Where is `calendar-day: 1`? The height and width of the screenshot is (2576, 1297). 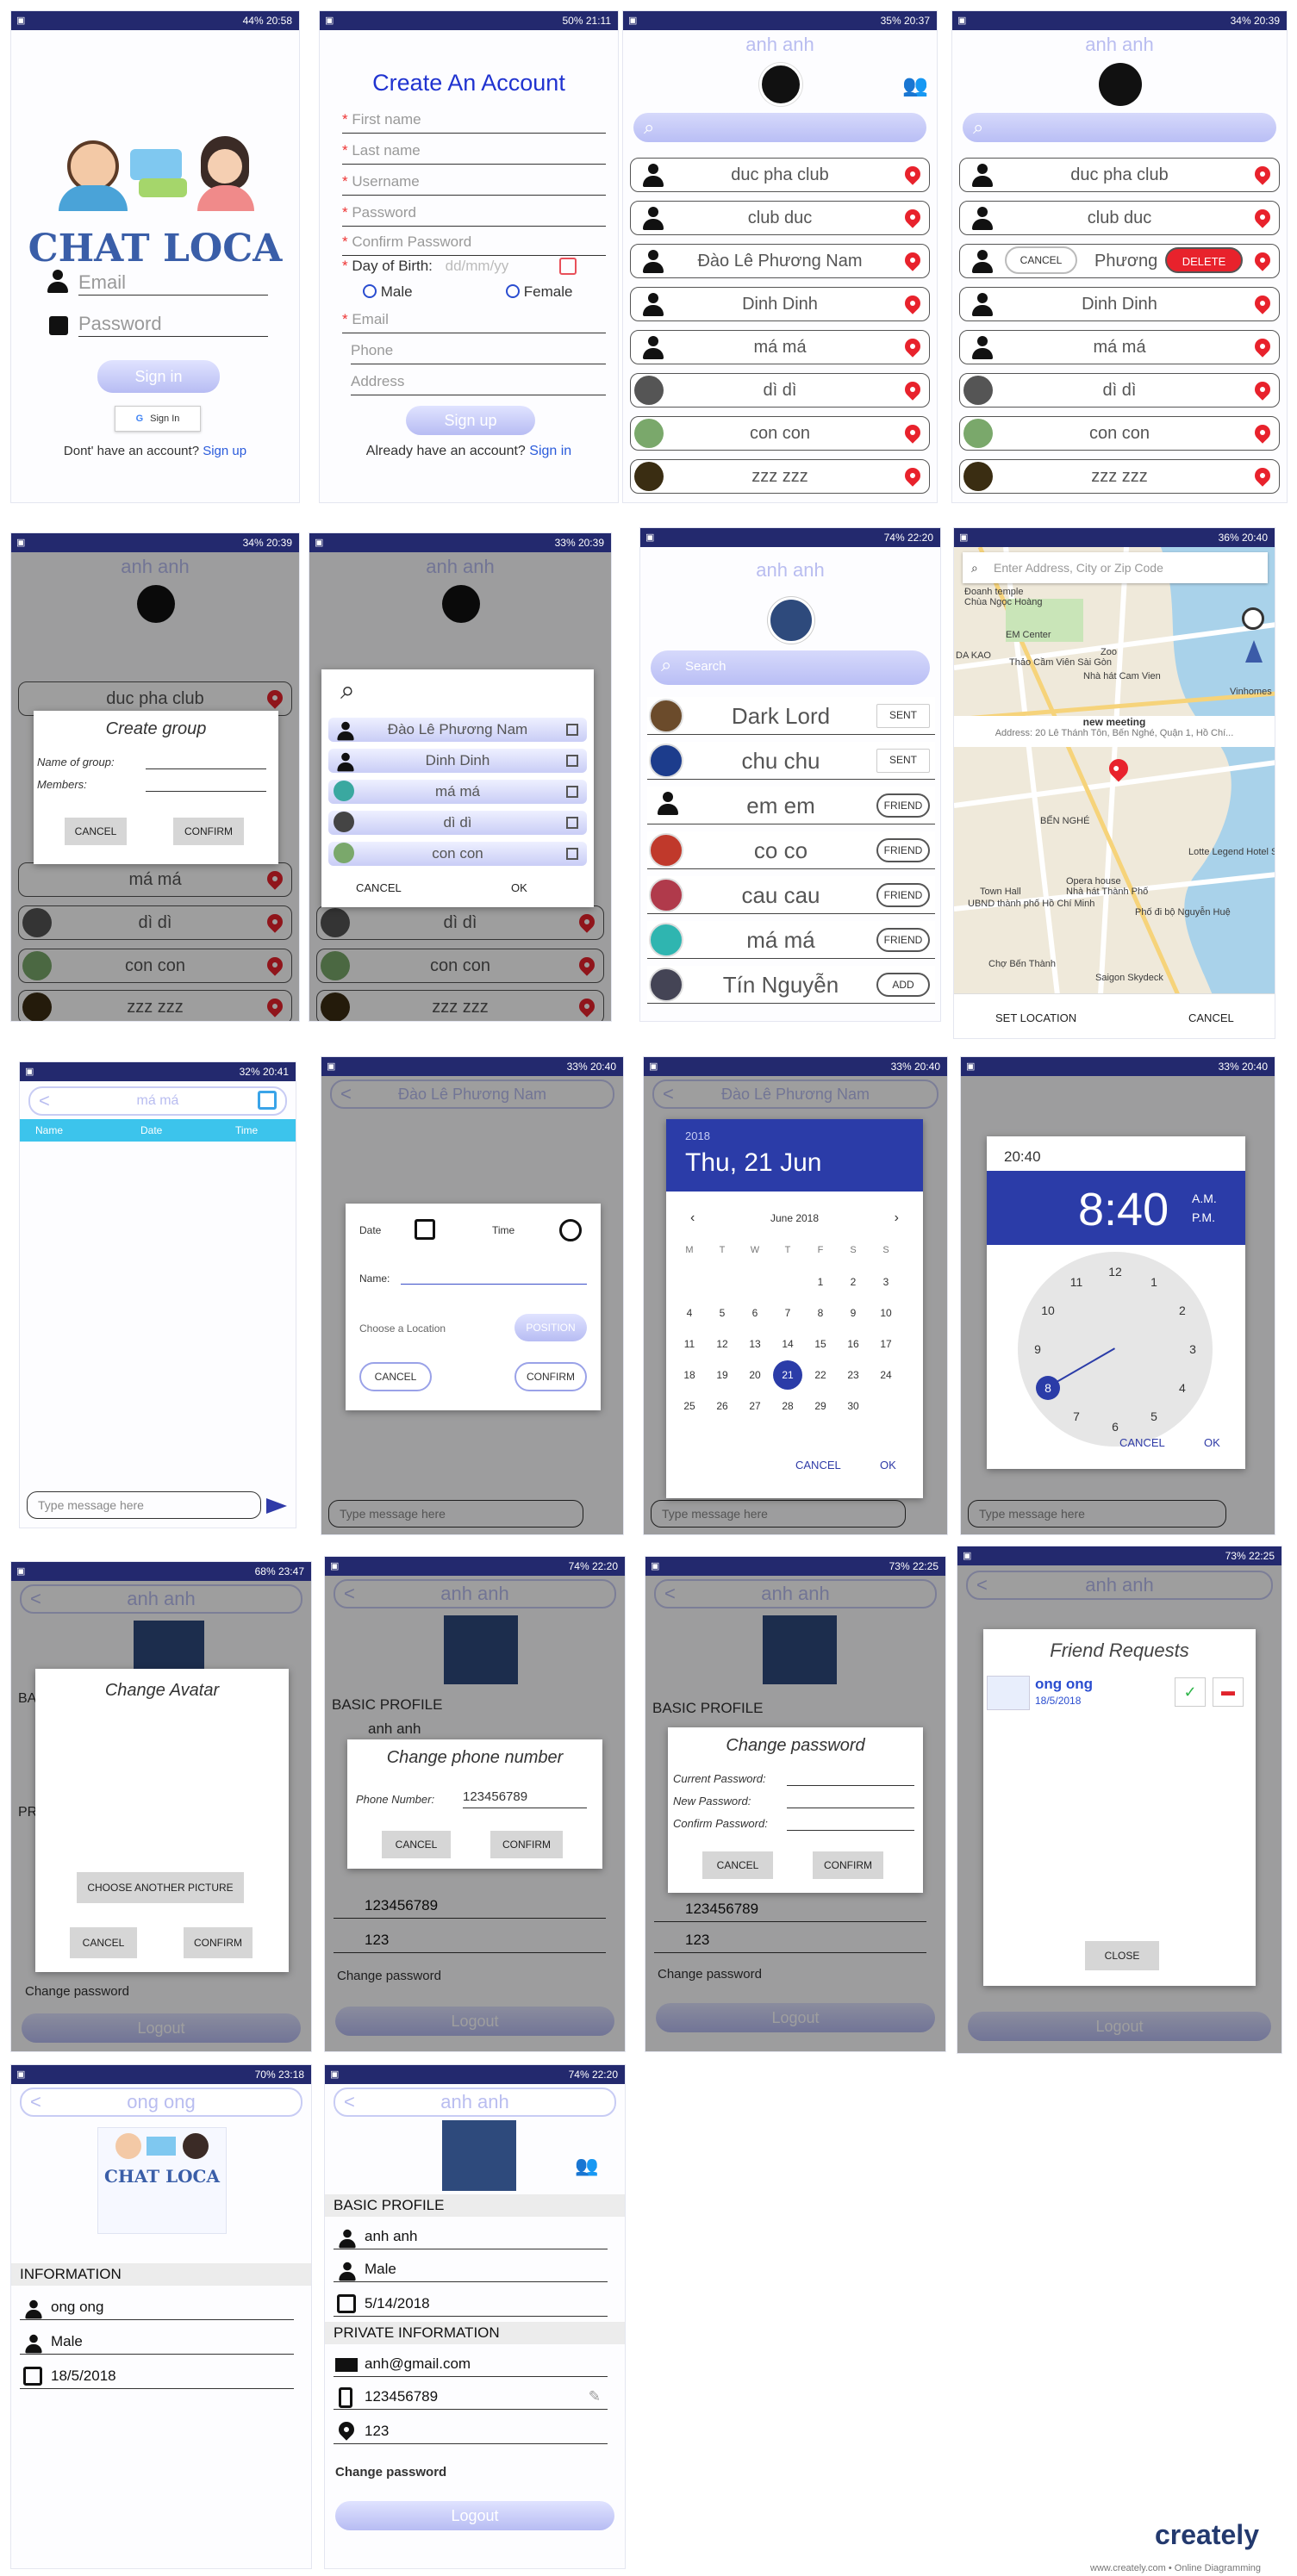
calendar-day: 1 is located at coordinates (820, 1282).